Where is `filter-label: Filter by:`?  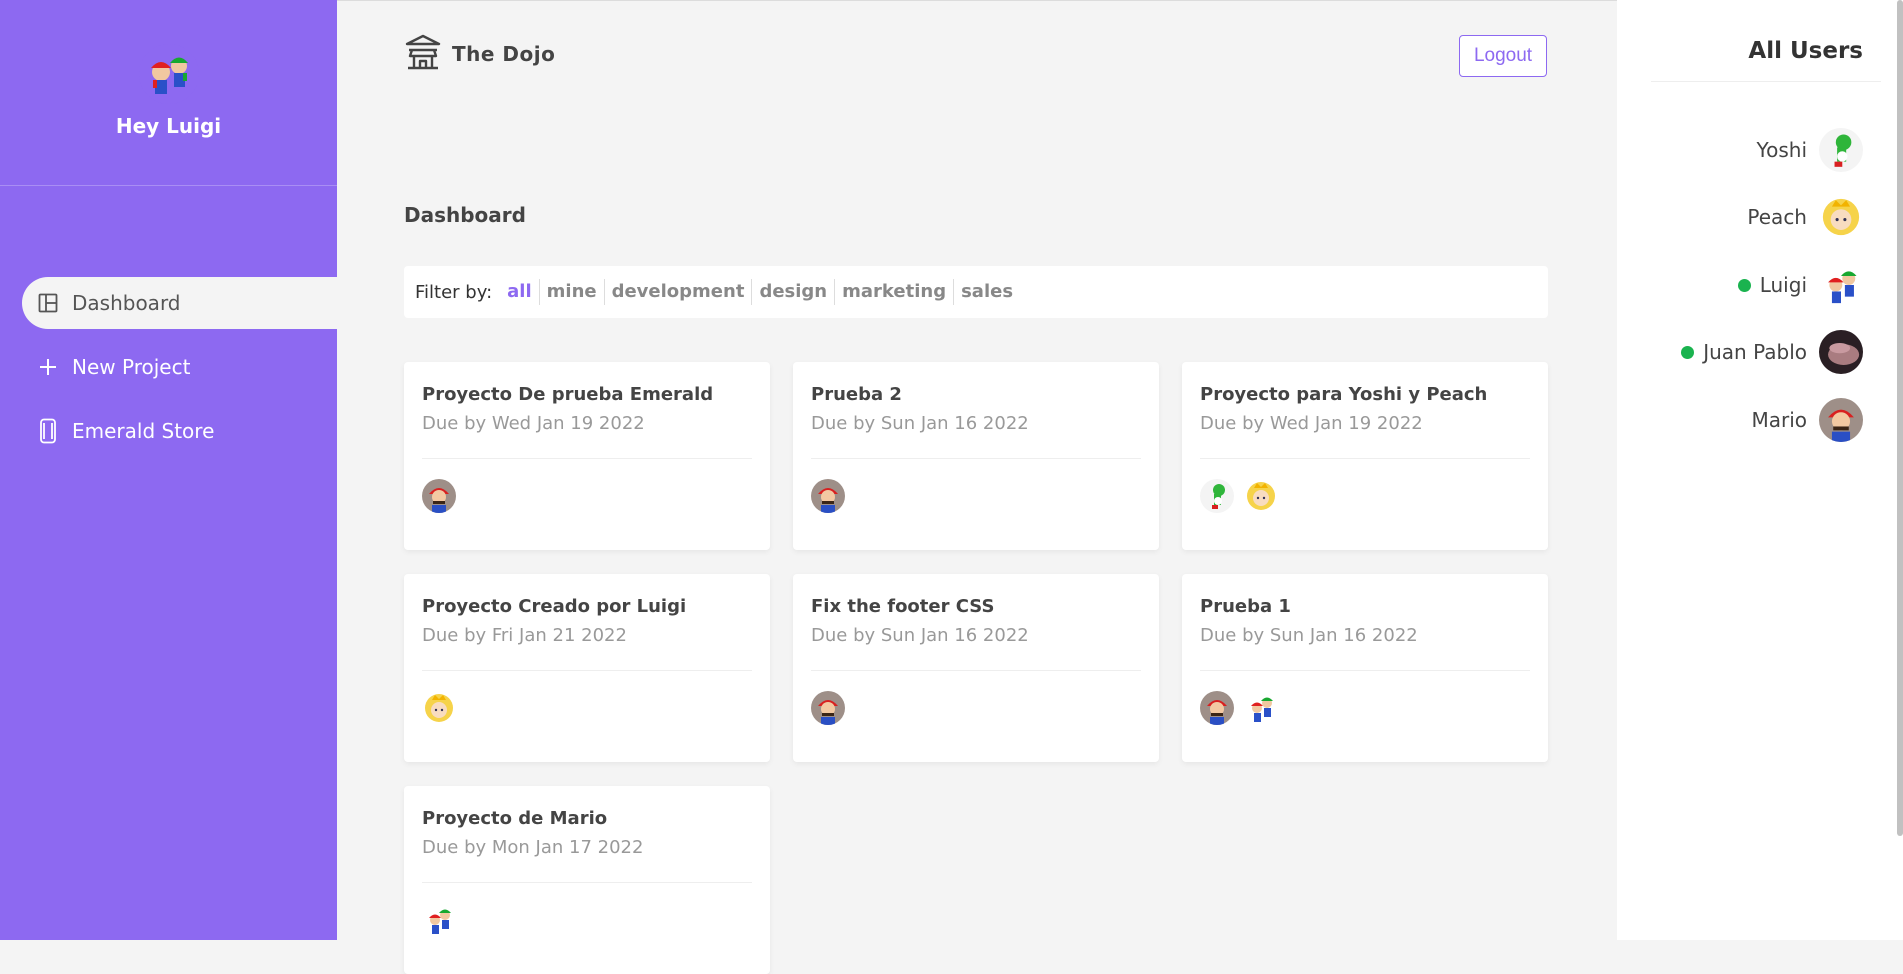 filter-label: Filter by: is located at coordinates (454, 292).